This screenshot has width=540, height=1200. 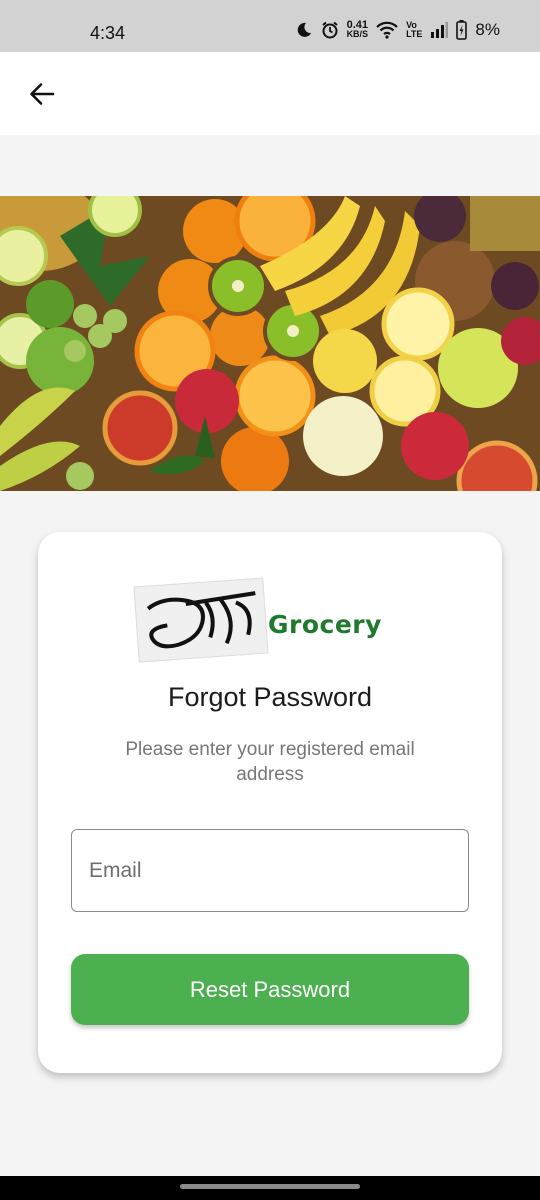 I want to click on page-title: Forgot Password, so click(x=270, y=697).